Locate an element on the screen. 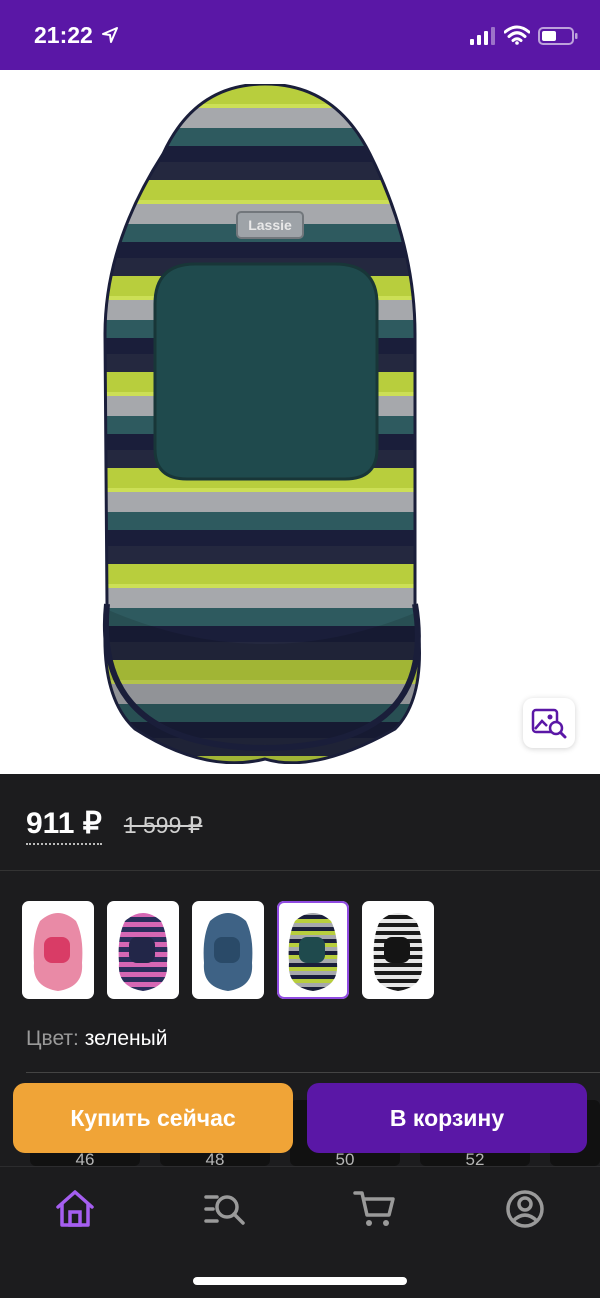  swatch-pink-navy-stripes is located at coordinates (143, 950).